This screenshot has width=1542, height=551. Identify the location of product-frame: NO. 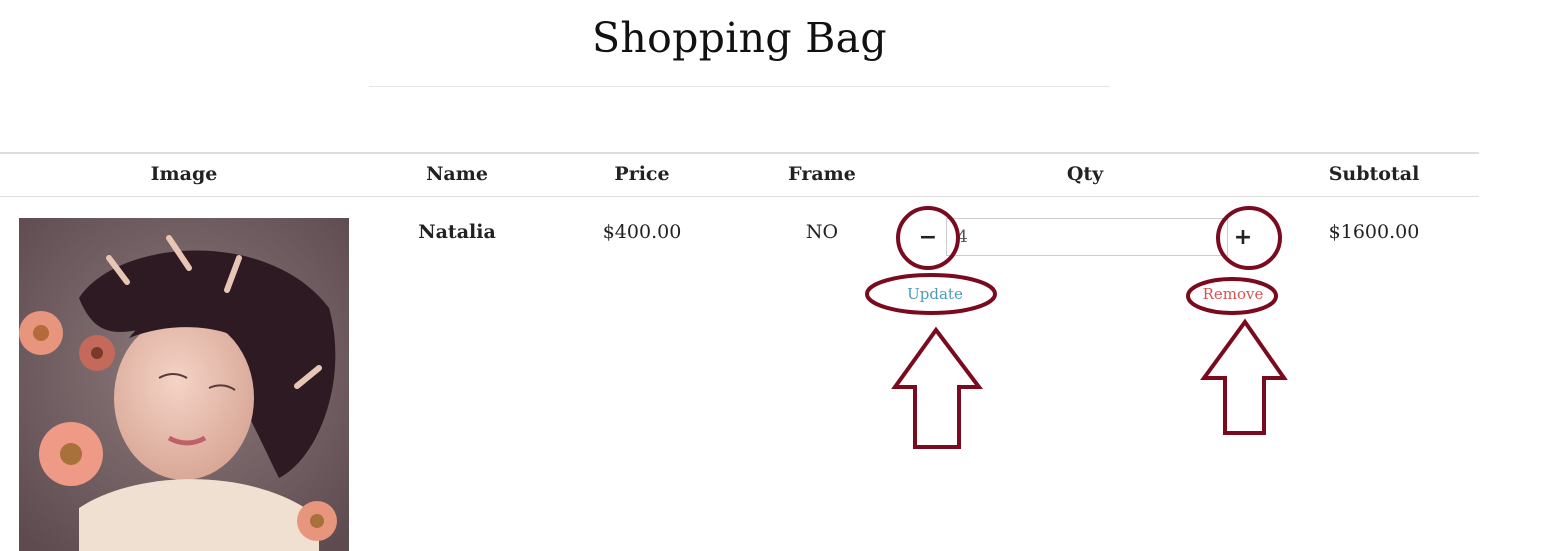
(822, 232).